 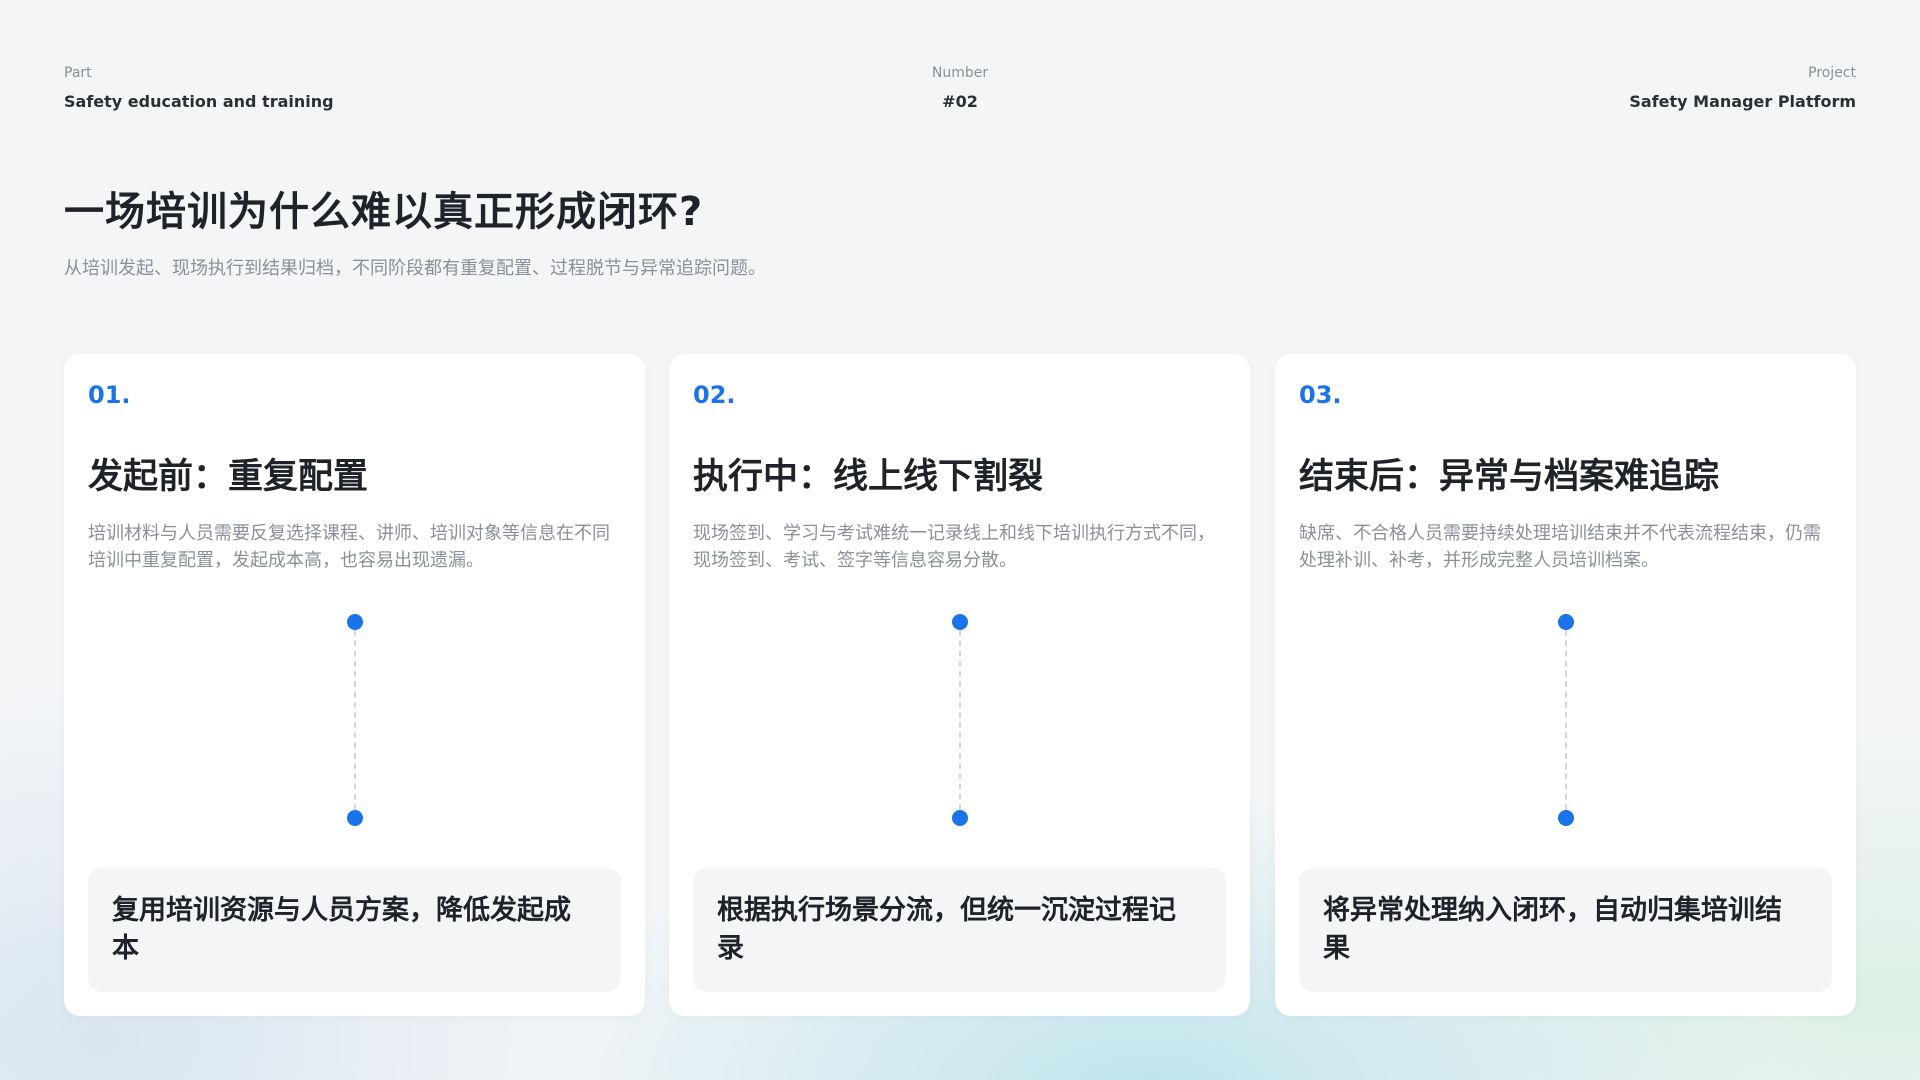 I want to click on meta-part-value: Safety education and training, so click(x=199, y=101).